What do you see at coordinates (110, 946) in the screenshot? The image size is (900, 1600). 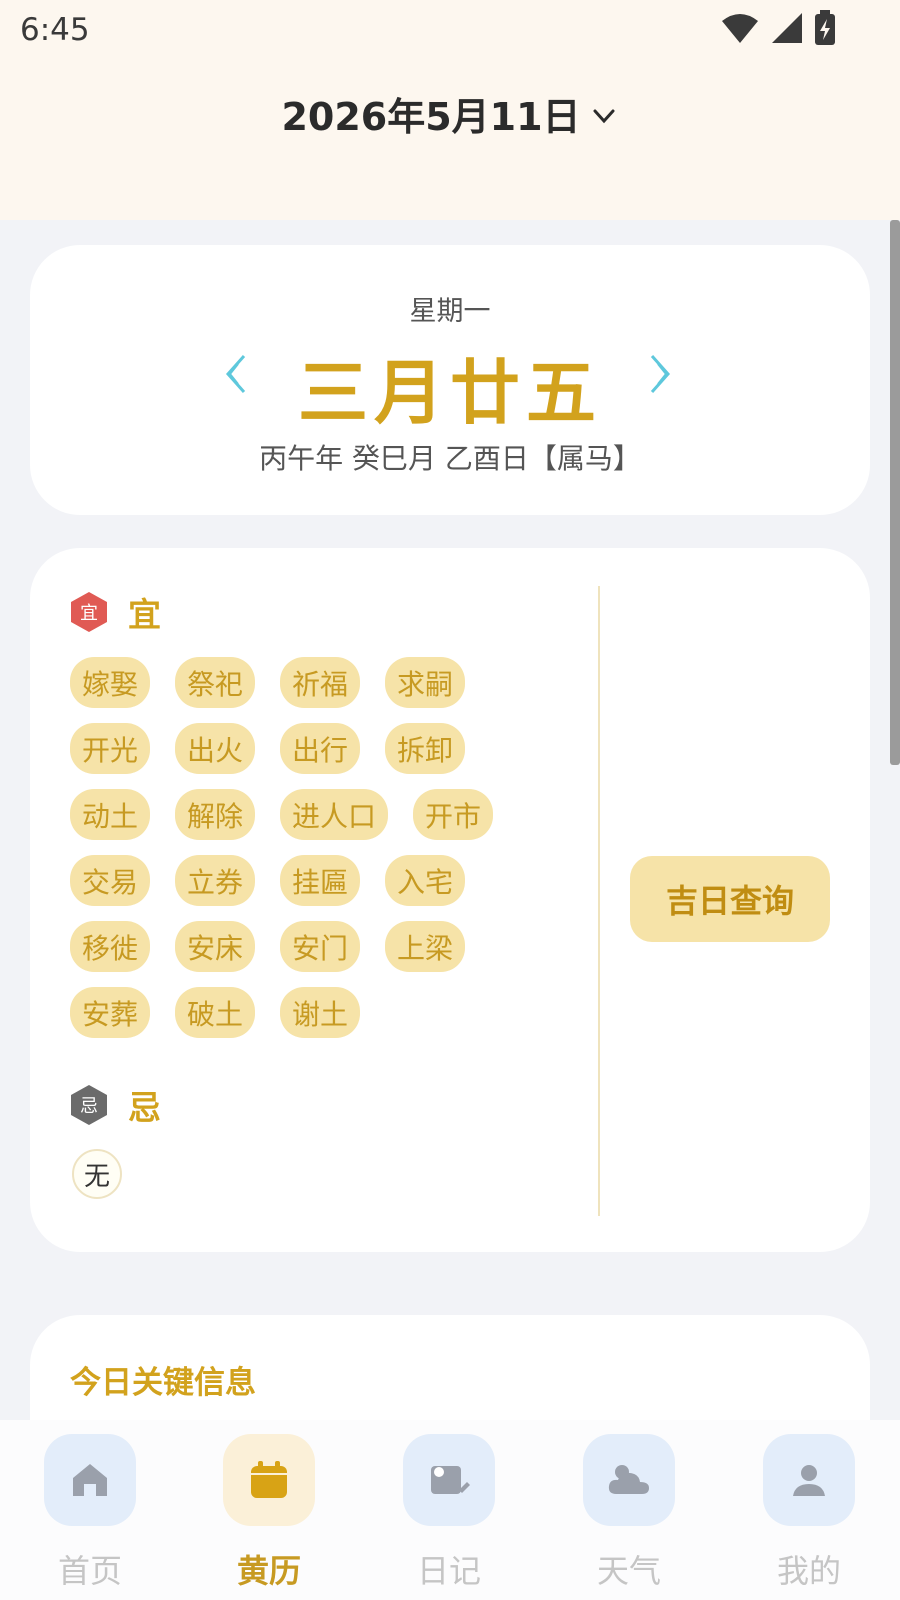 I see `yi-tag: 移徙` at bounding box center [110, 946].